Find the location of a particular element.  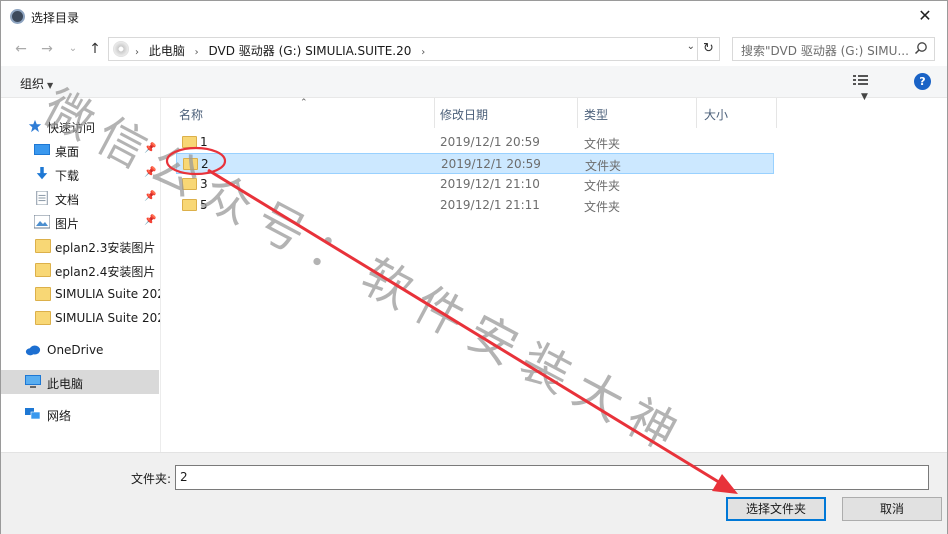

network-icon is located at coordinates (33, 414).